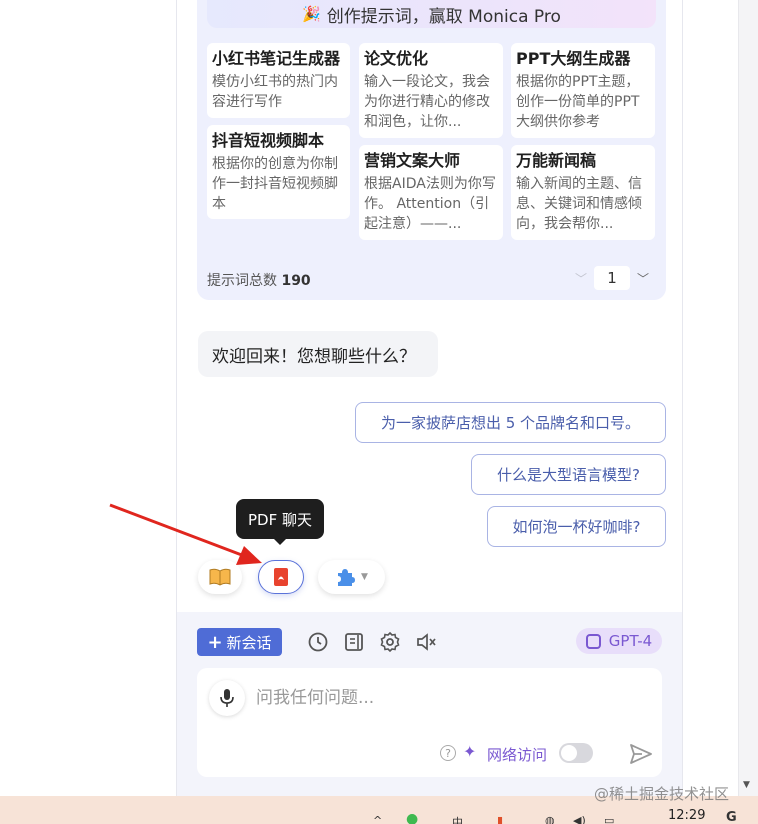  I want to click on chevron-down-icon: ▼, so click(364, 577).